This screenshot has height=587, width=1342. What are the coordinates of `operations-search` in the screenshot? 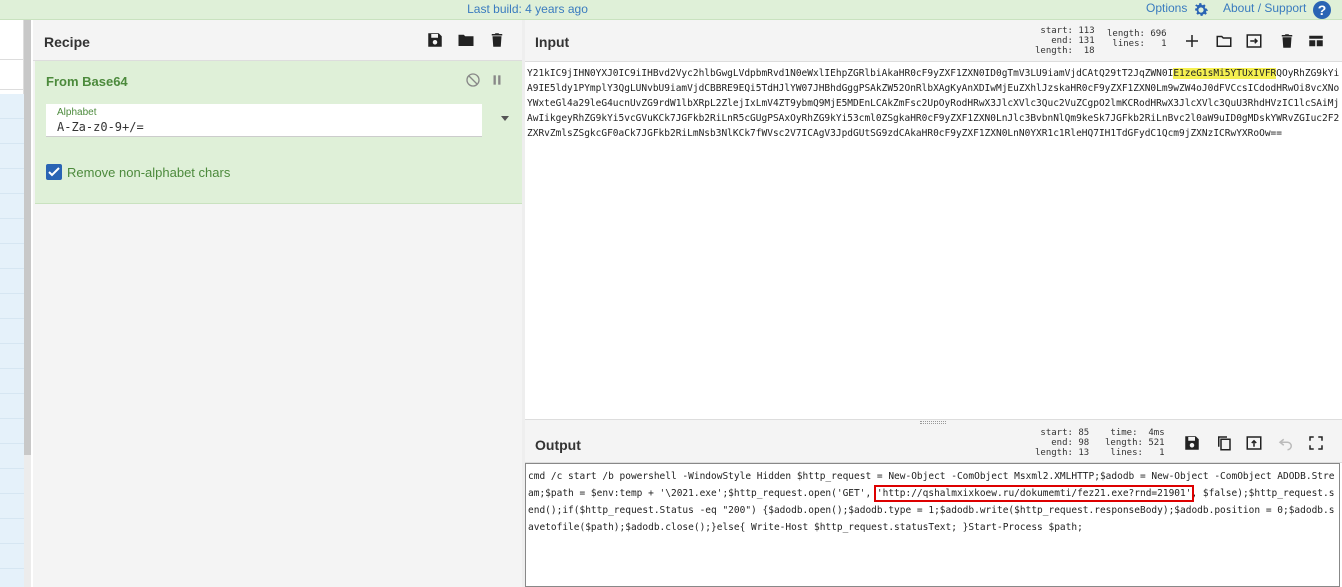 It's located at (12, 75).